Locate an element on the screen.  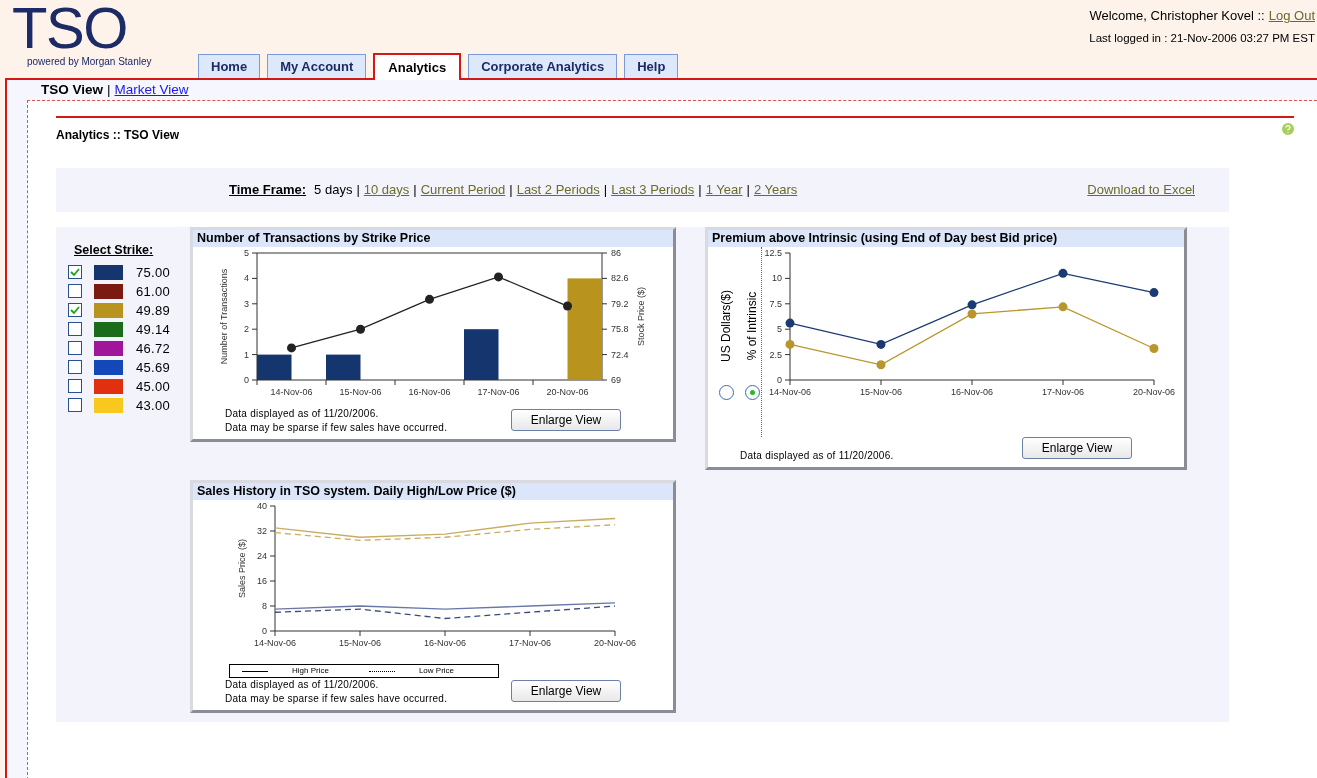
tick-label: 2.5 is located at coordinates (775, 354).